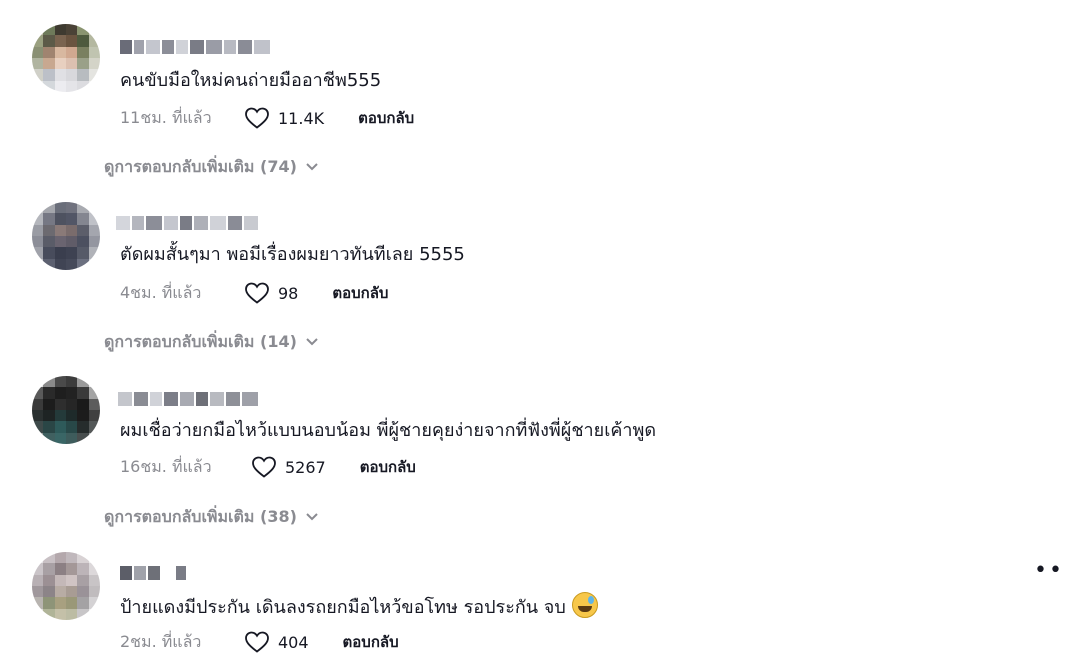 The width and height of the screenshot is (1070, 664). I want to click on like-count: 404, so click(293, 642).